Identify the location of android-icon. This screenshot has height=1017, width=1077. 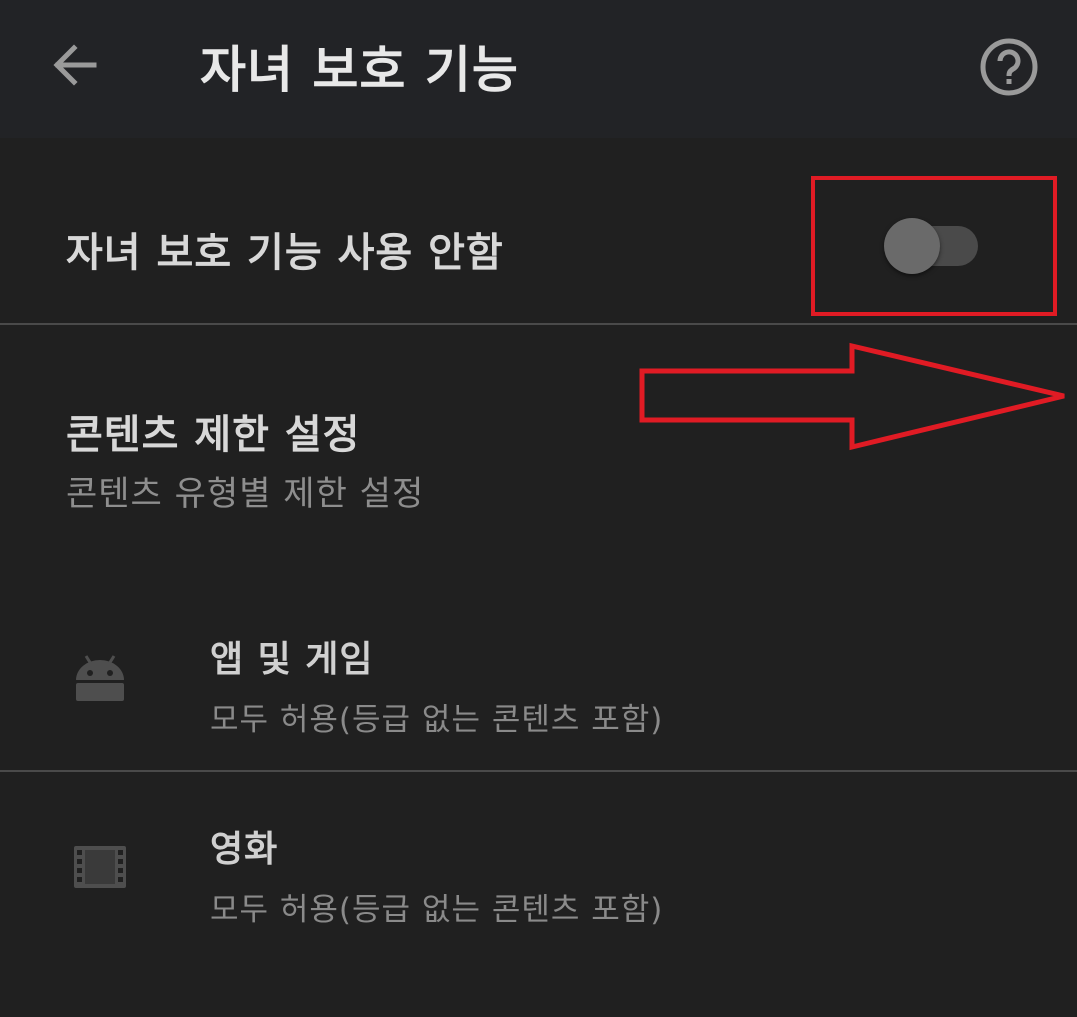
(100, 678).